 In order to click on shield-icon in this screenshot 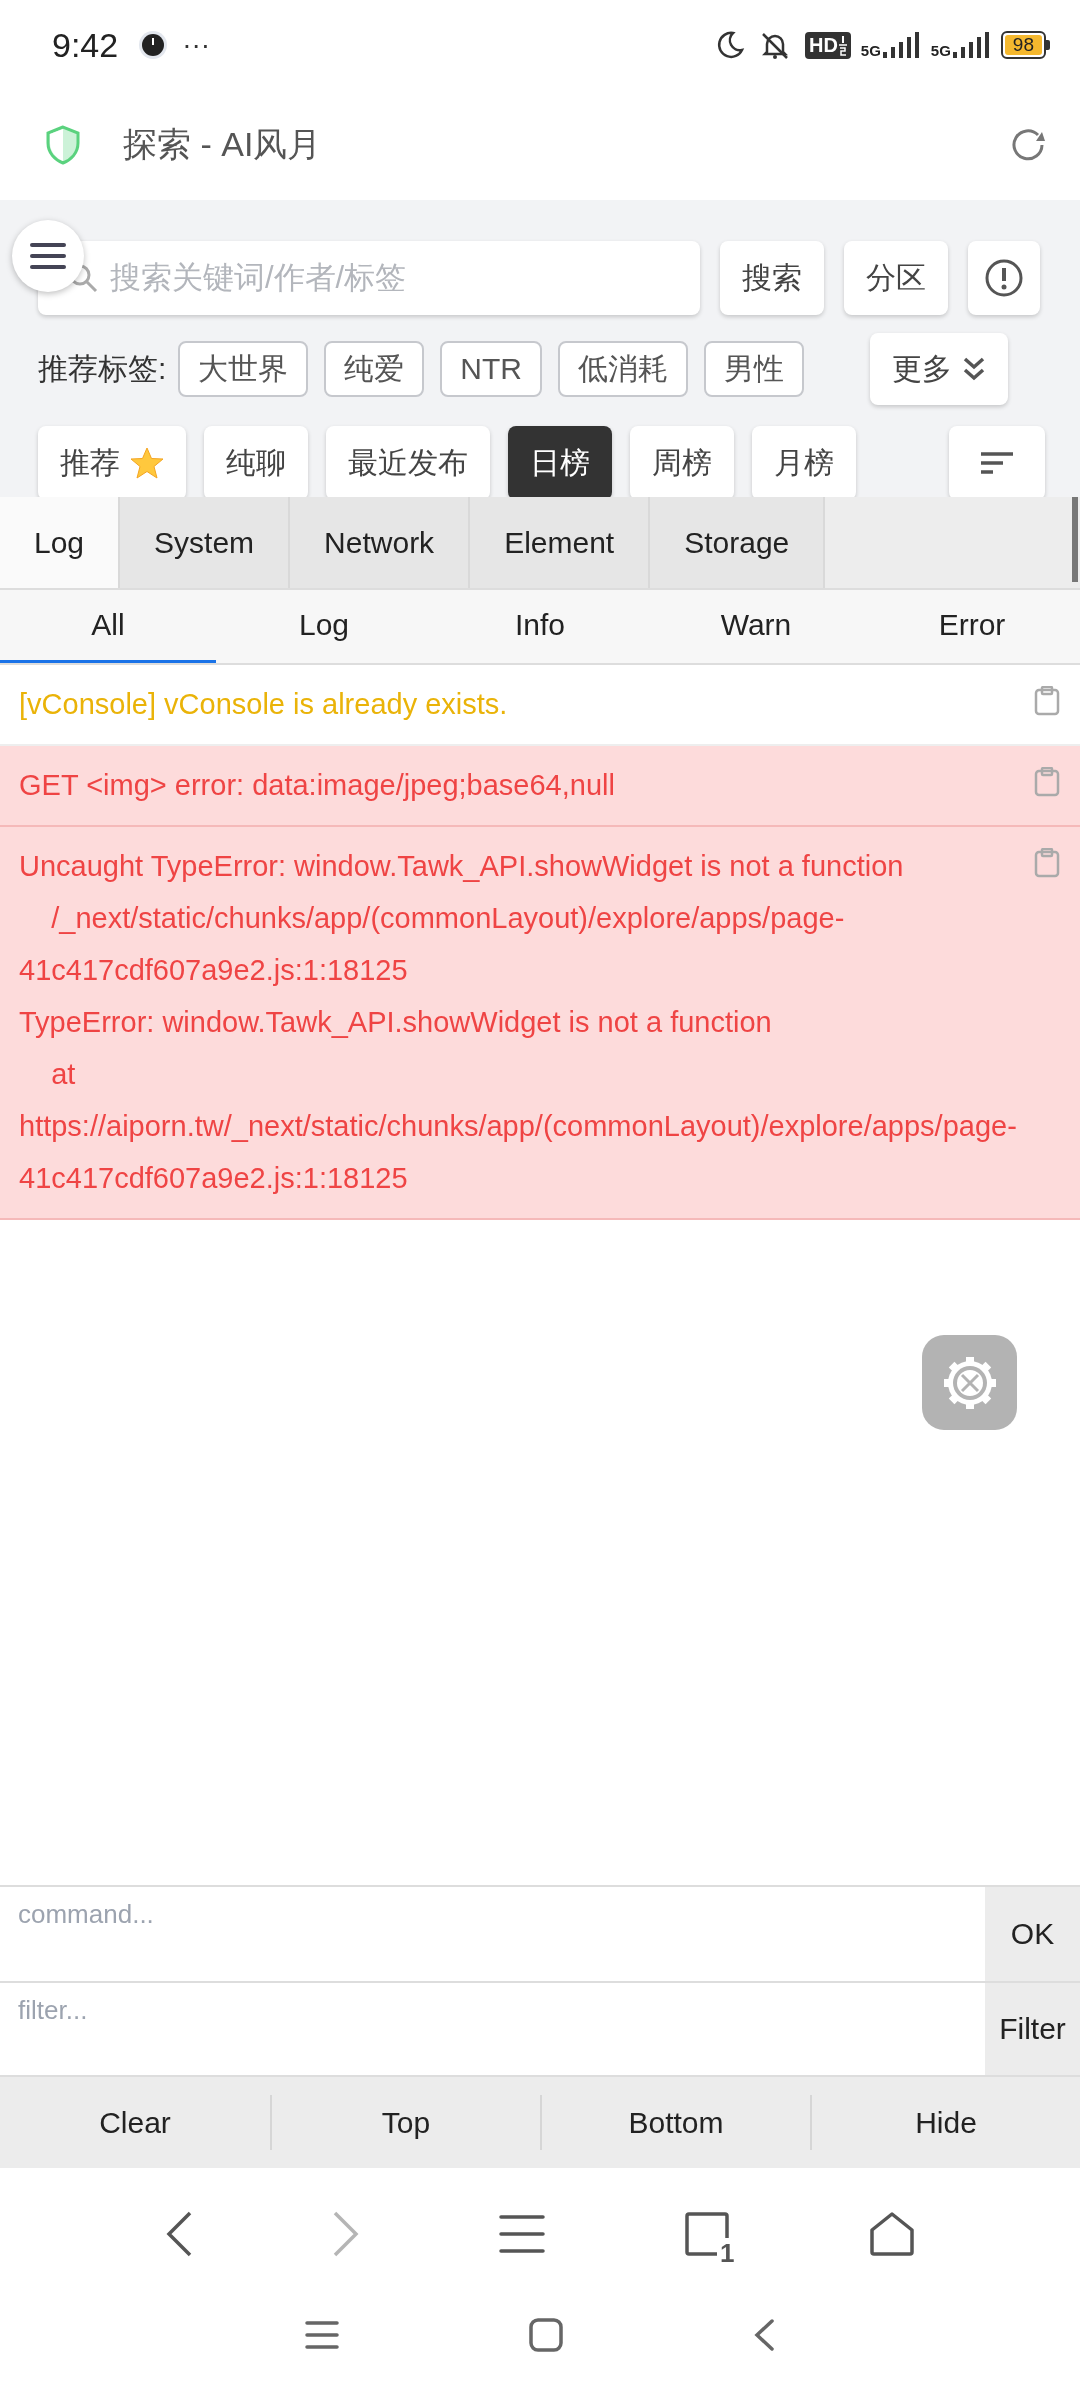, I will do `click(63, 145)`.